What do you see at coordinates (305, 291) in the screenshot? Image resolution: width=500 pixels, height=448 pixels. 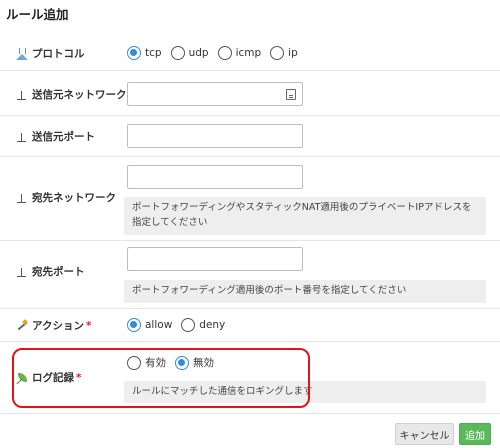 I see `dest-port-help: ポートフォワーディング適用後のポート番号を指定してください` at bounding box center [305, 291].